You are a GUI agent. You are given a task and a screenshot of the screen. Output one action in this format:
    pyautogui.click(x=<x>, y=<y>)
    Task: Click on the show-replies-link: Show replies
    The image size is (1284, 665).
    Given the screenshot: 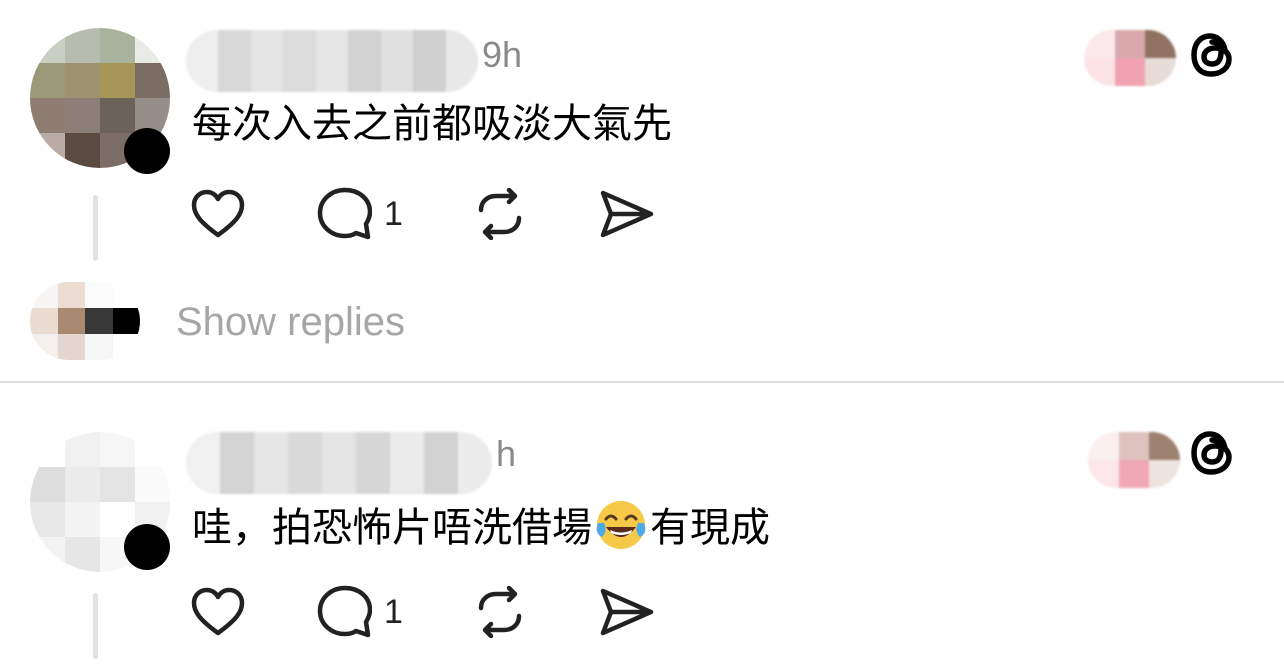 What is the action you would take?
    pyautogui.click(x=290, y=322)
    